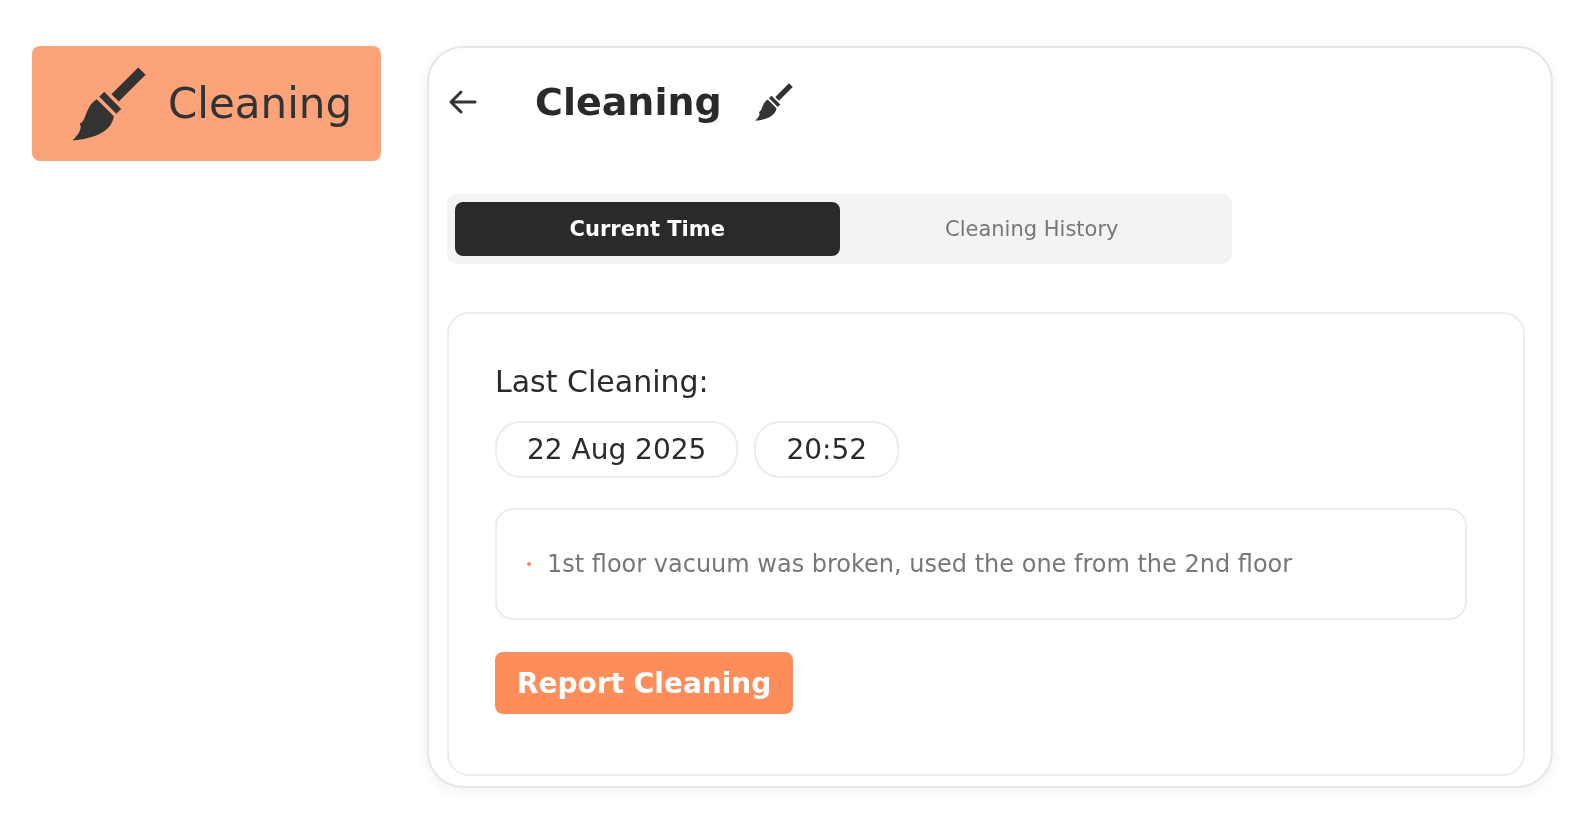  What do you see at coordinates (827, 449) in the screenshot?
I see `time-chip: 20:52` at bounding box center [827, 449].